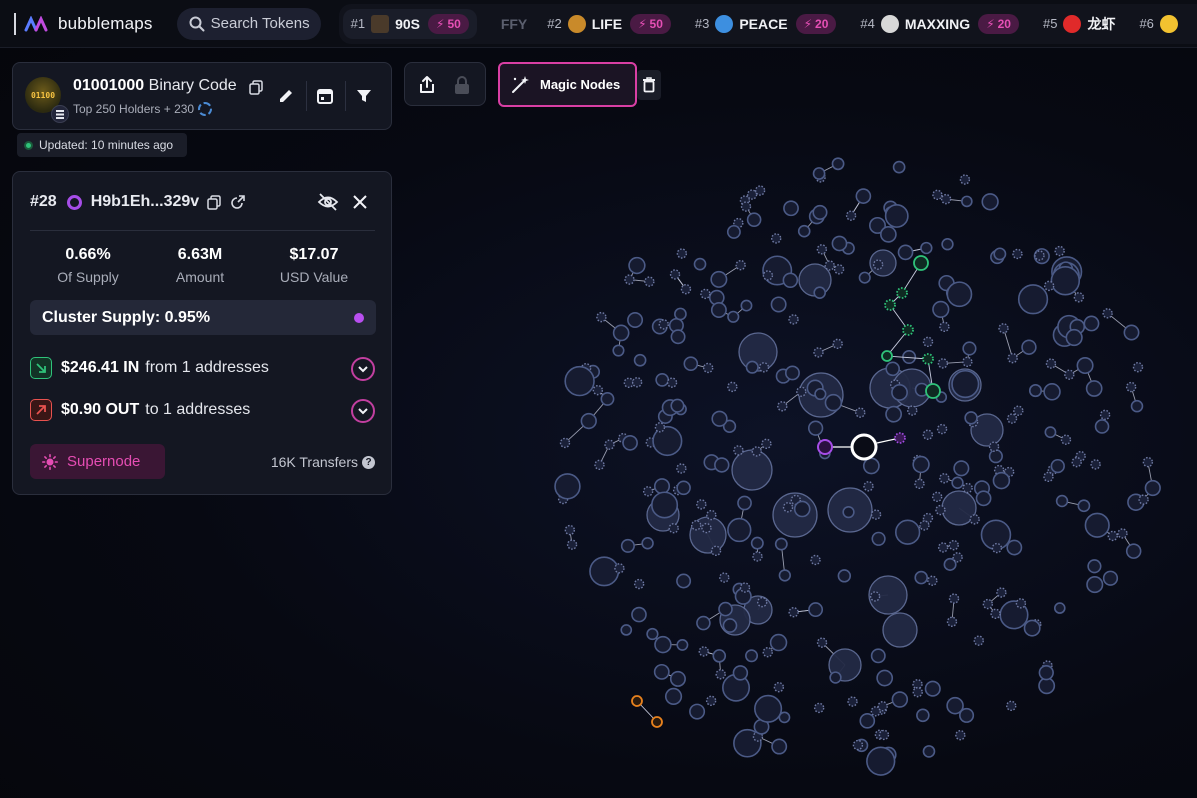 This screenshot has width=1197, height=798. I want to click on wallet-address: H9b1Eh...329v, so click(145, 202).